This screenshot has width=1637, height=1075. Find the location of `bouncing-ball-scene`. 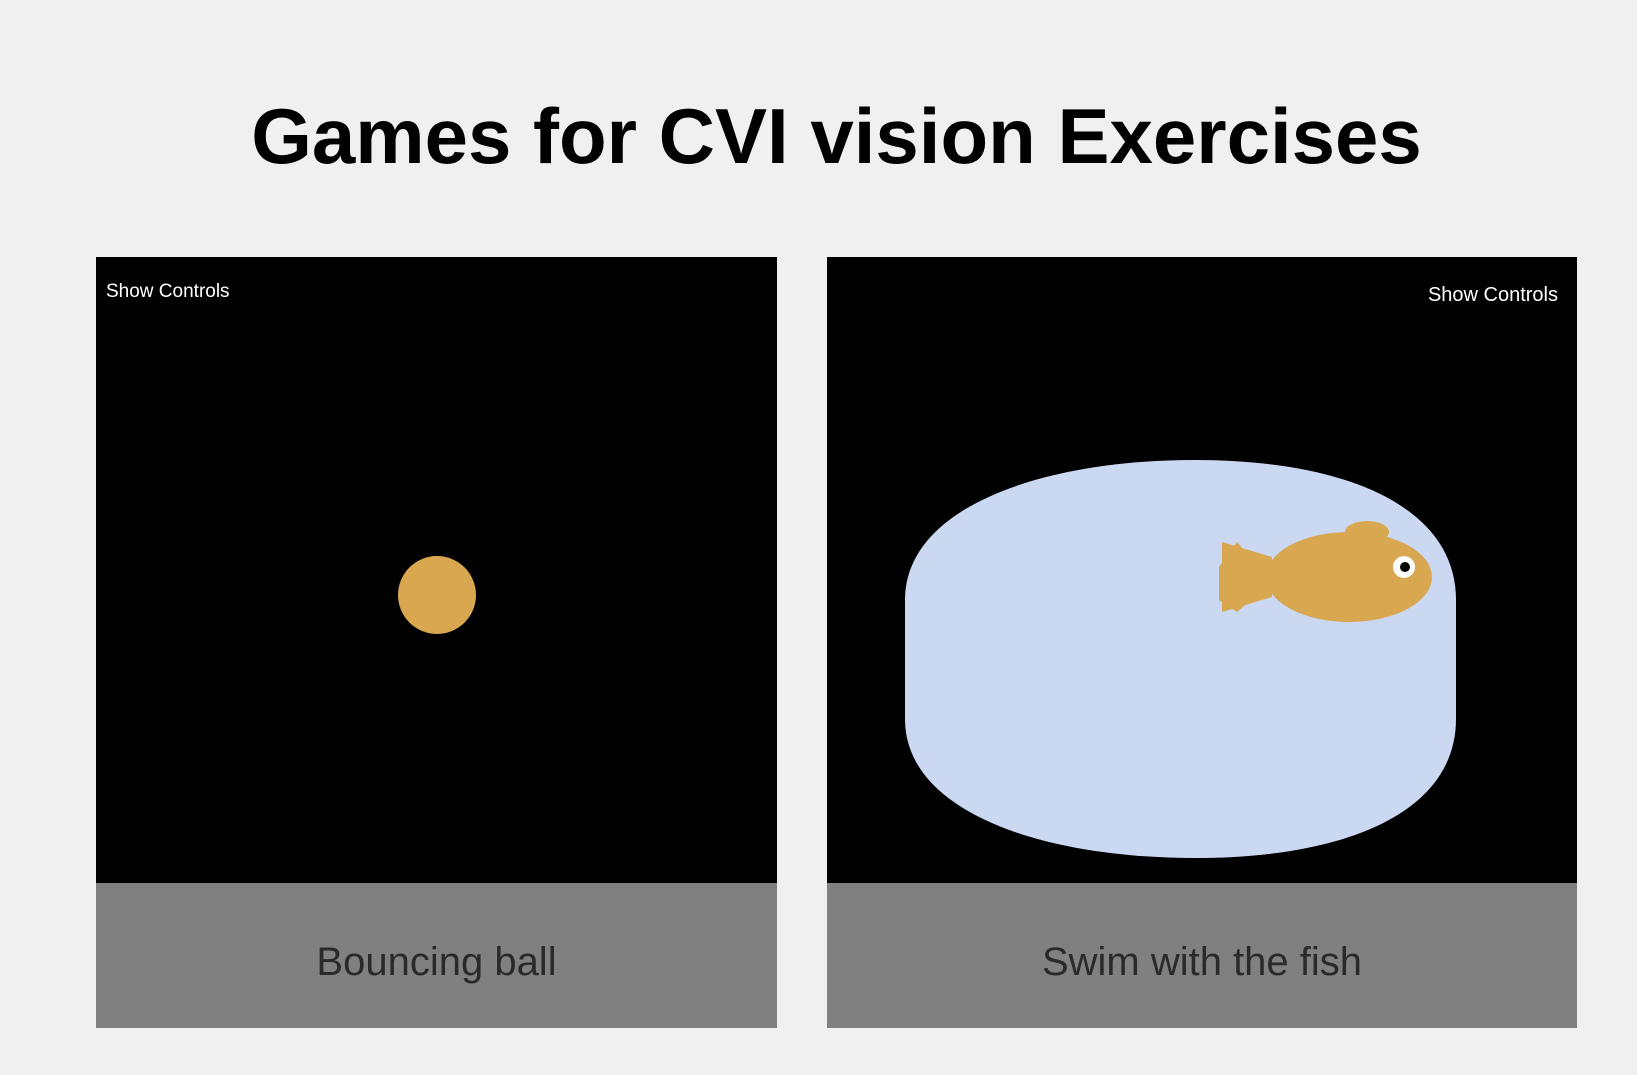

bouncing-ball-scene is located at coordinates (437, 595).